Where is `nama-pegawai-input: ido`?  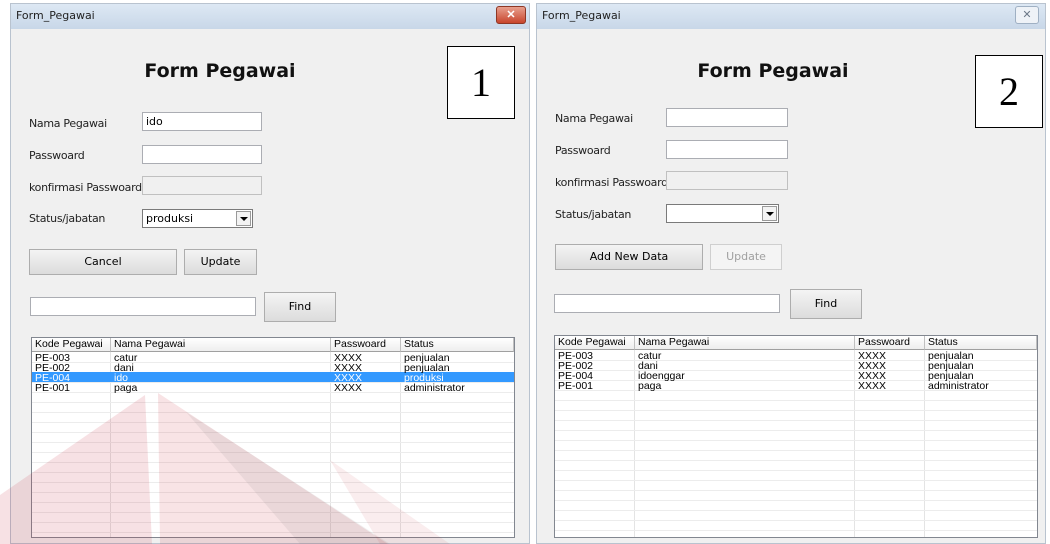
nama-pegawai-input: ido is located at coordinates (202, 121).